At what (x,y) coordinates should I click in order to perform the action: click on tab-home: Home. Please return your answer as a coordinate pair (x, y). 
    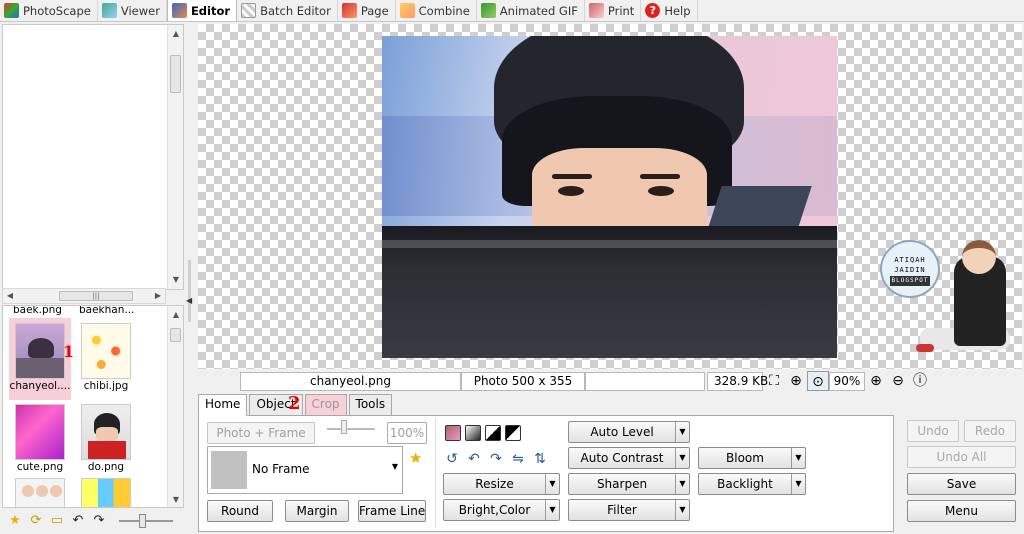
    Looking at the image, I should click on (223, 405).